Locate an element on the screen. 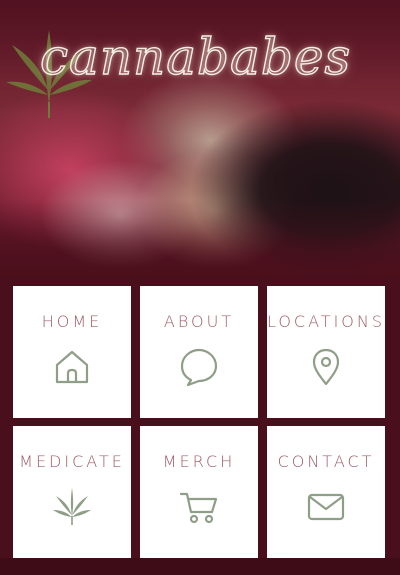  nav-tile-label: MEDICATE is located at coordinates (72, 461).